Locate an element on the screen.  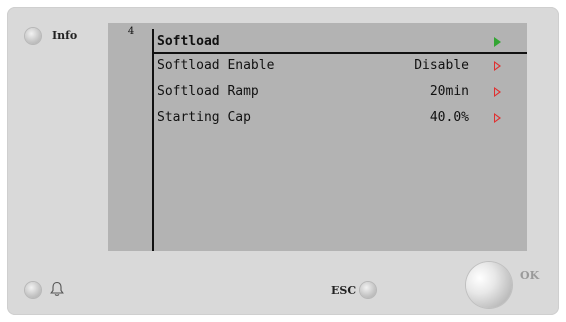
play-arrow-icon is located at coordinates (497, 42).